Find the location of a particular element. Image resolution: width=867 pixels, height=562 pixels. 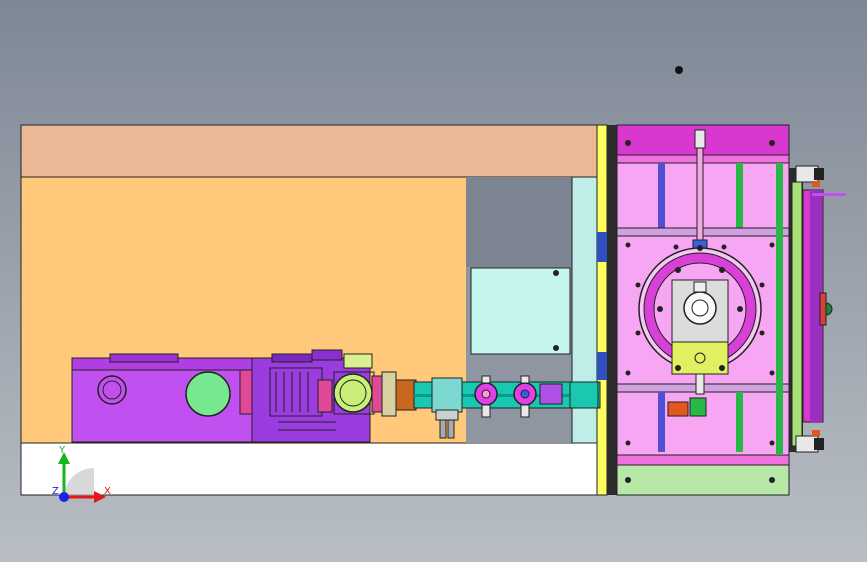

vacuum-chamber is located at coordinates (703, 310).